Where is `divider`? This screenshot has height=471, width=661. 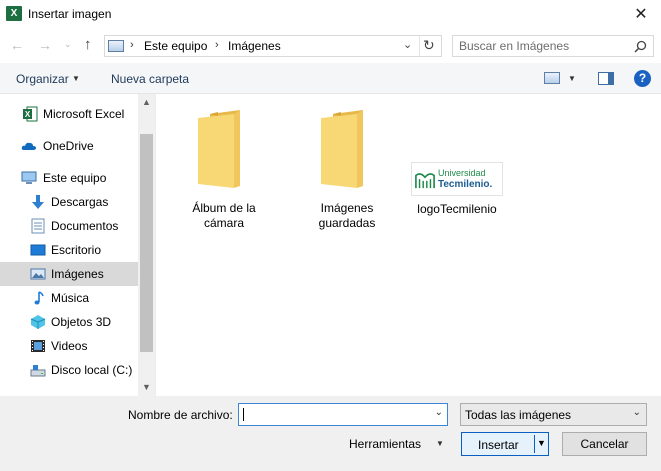 divider is located at coordinates (419, 46).